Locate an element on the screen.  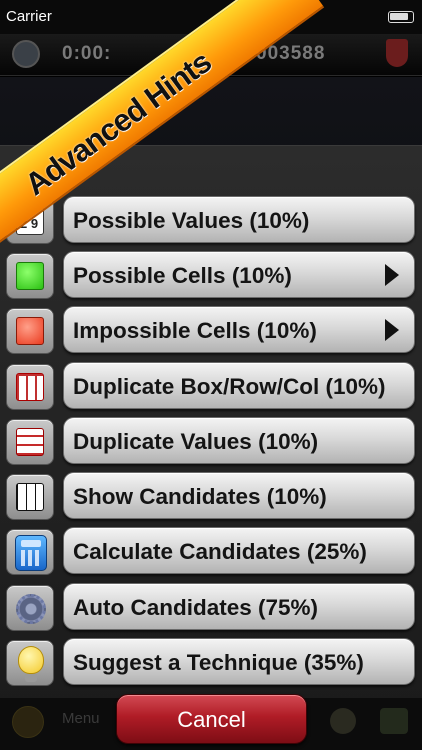
game-bar: 0:00: 003588 is located at coordinates (211, 55).